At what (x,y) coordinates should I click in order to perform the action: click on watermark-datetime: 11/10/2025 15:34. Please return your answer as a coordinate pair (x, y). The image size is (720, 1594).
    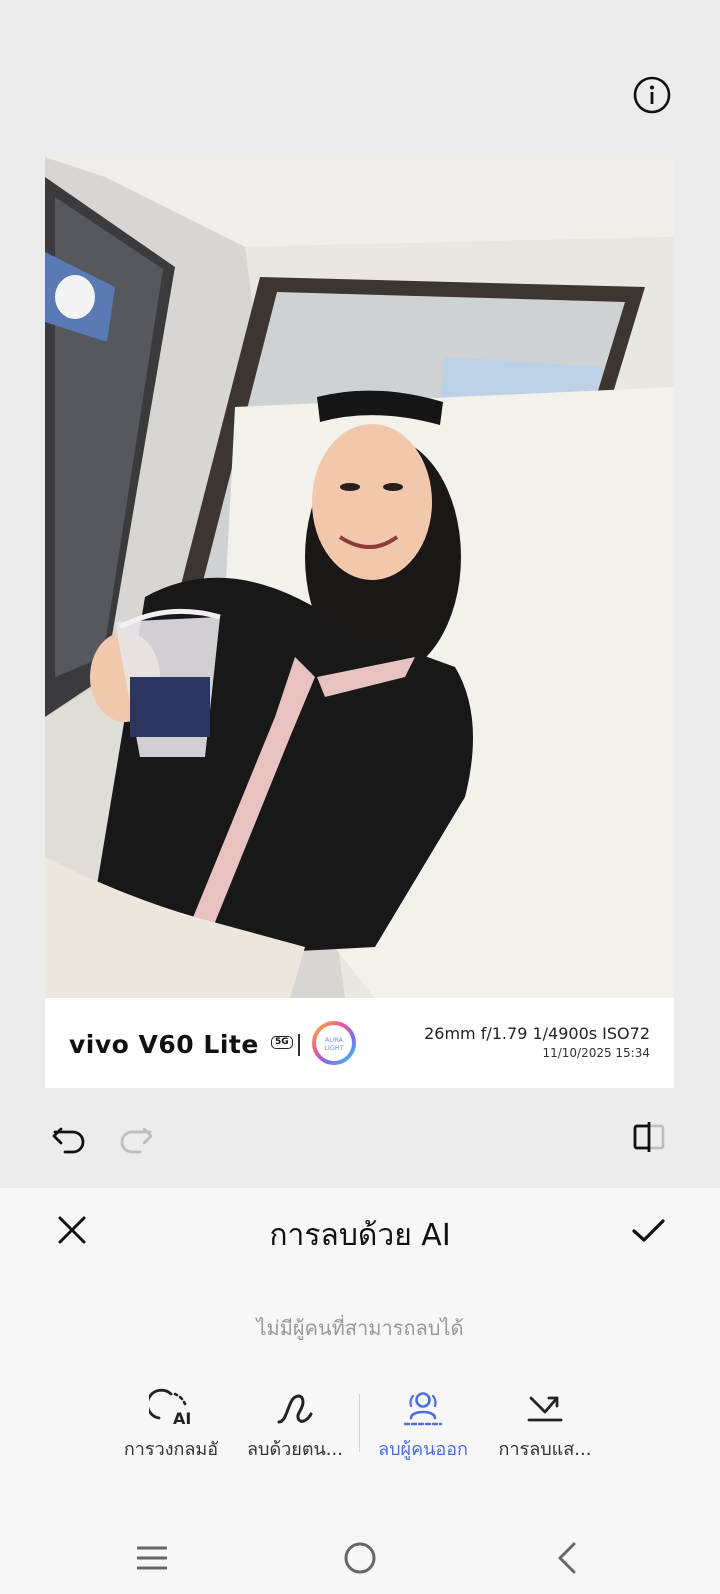
    Looking at the image, I should click on (596, 1053).